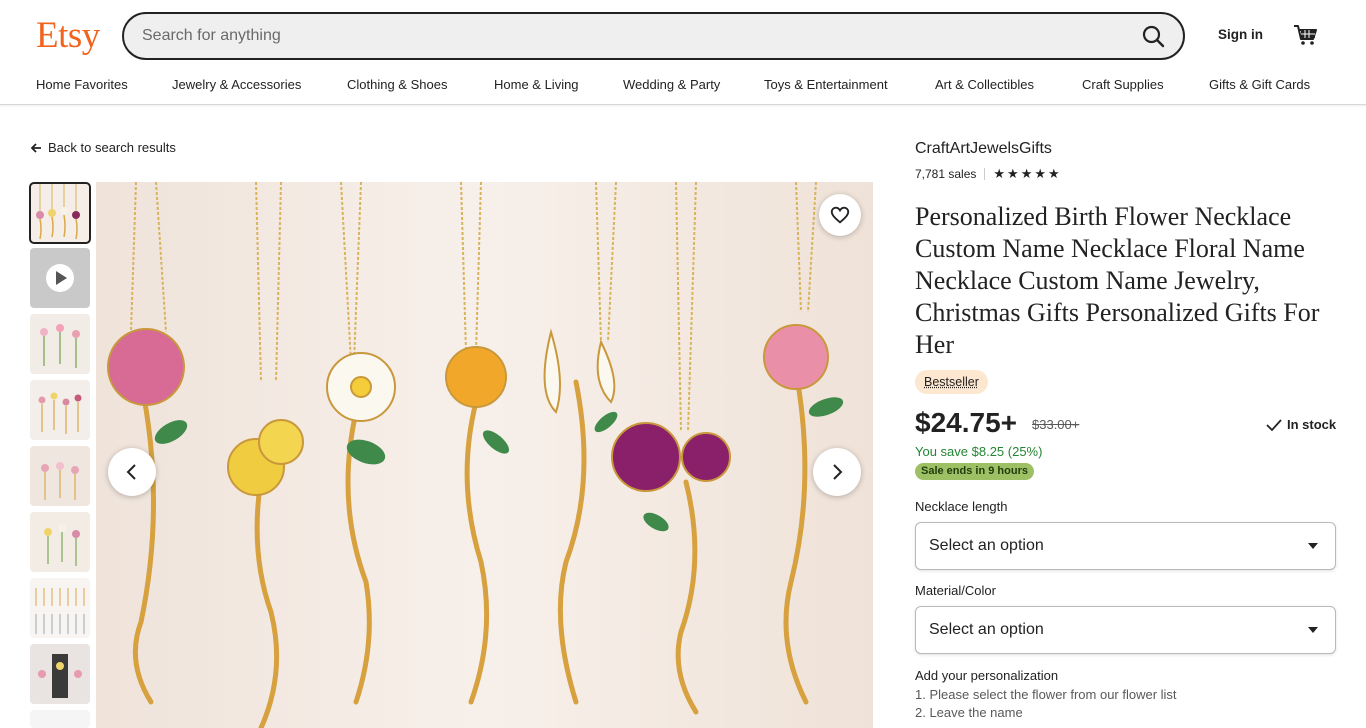 Image resolution: width=1366 pixels, height=728 pixels. Describe the element at coordinates (969, 712) in the screenshot. I see `personalization-instruction: 2. Leave the name` at that location.